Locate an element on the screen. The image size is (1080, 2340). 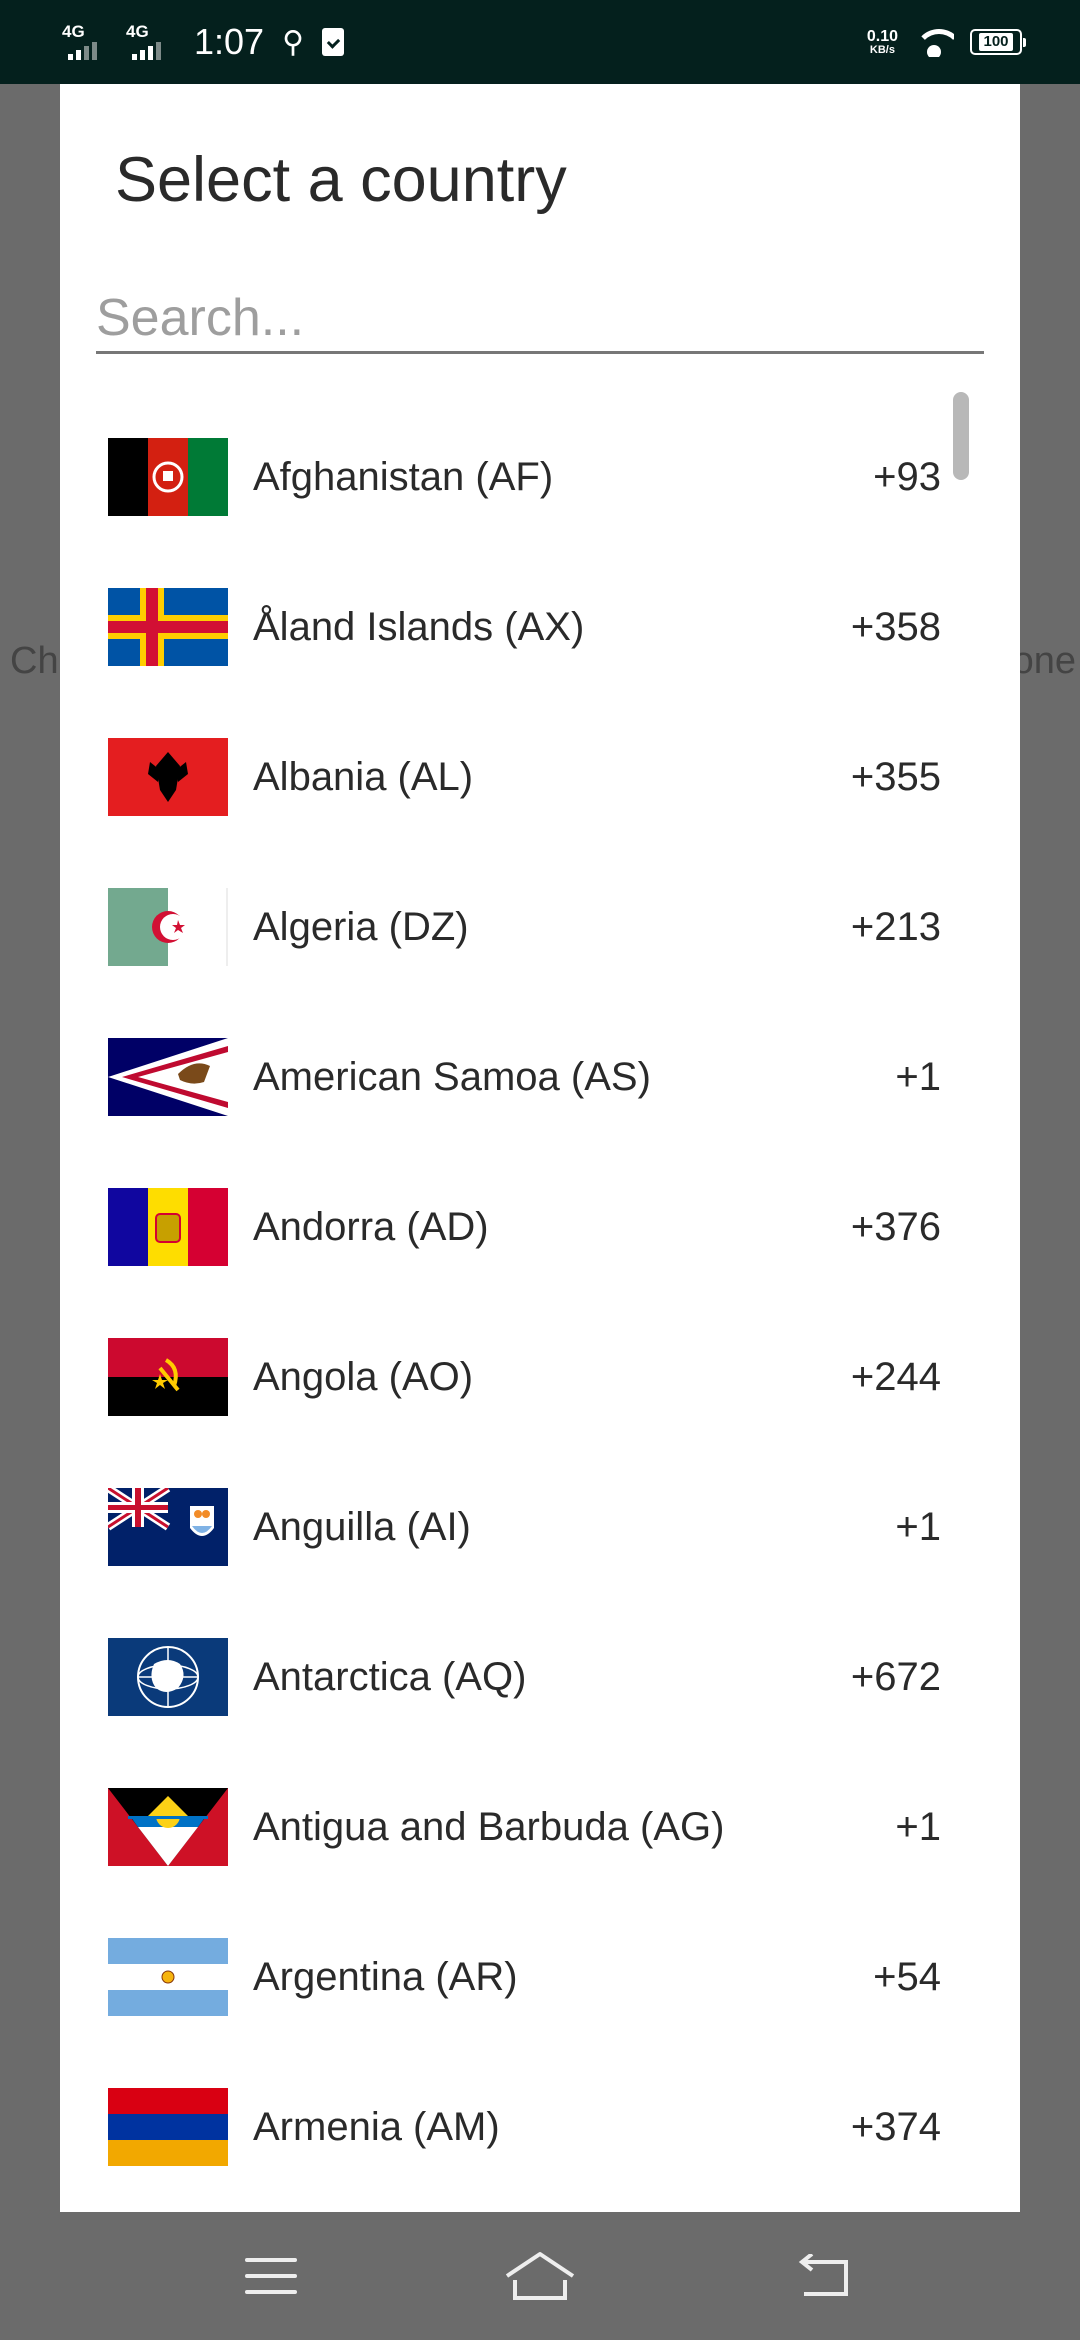
search-input is located at coordinates (540, 319).